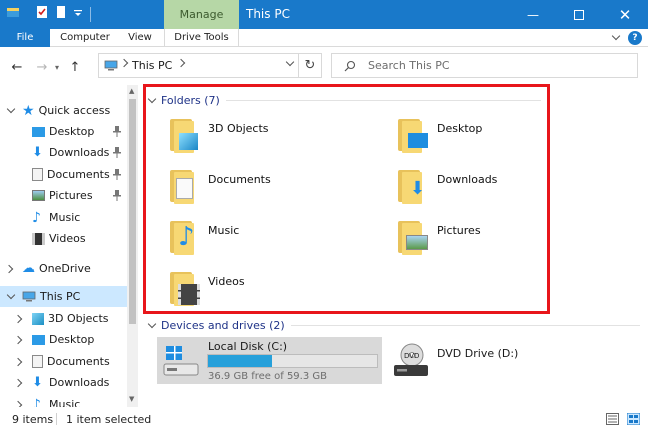  I want to click on ribbon-tabs: File Computer View Drive Tools ?, so click(324, 38).